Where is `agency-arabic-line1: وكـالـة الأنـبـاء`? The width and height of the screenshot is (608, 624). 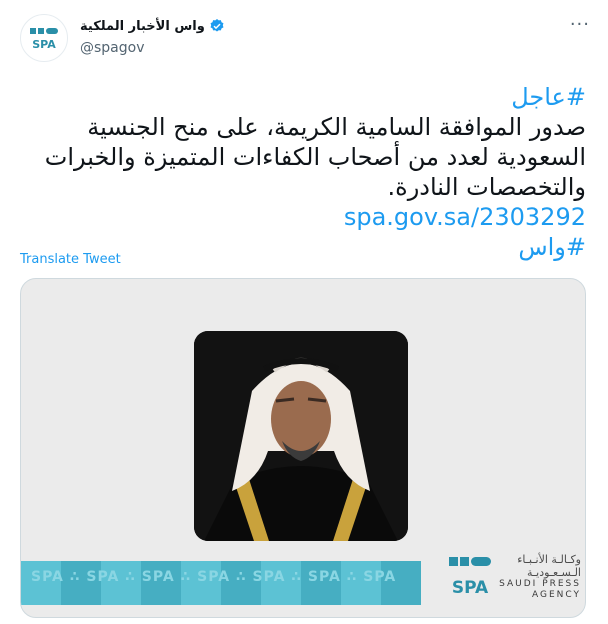 agency-arabic-line1: وكـالـة الأنـبـاء is located at coordinates (549, 559).